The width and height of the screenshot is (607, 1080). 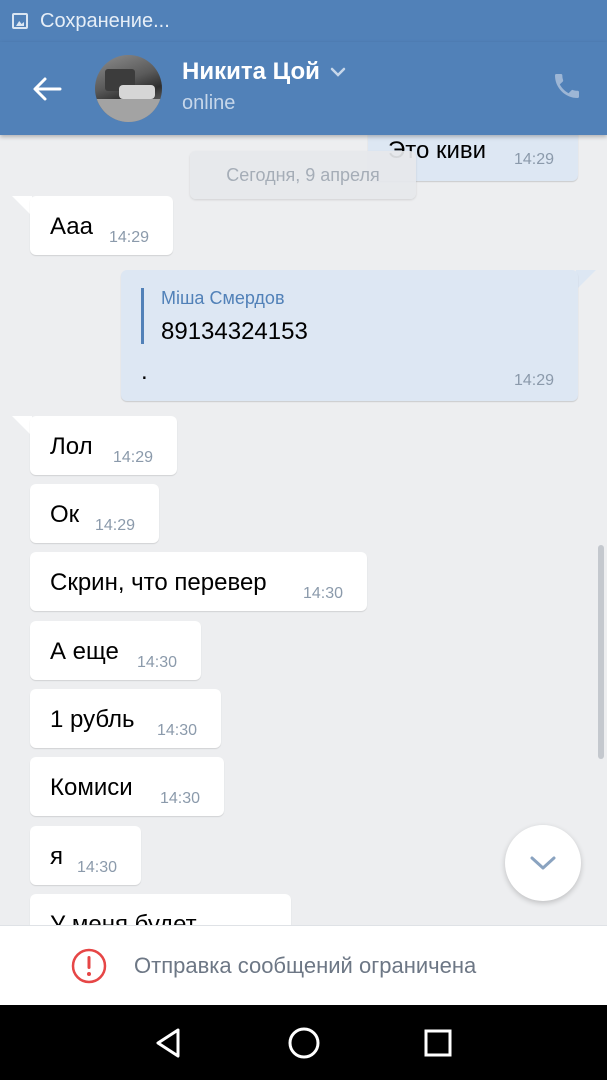 I want to click on triangle-back-icon, so click(x=168, y=1043).